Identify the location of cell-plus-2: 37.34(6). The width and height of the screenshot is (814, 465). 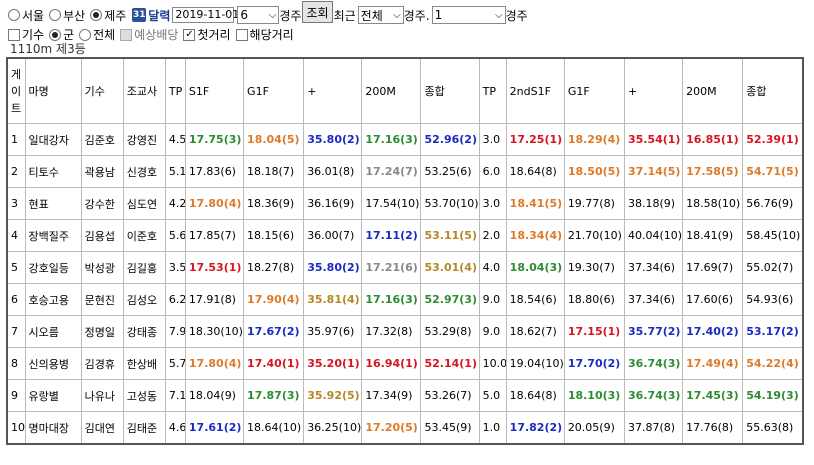
(653, 299).